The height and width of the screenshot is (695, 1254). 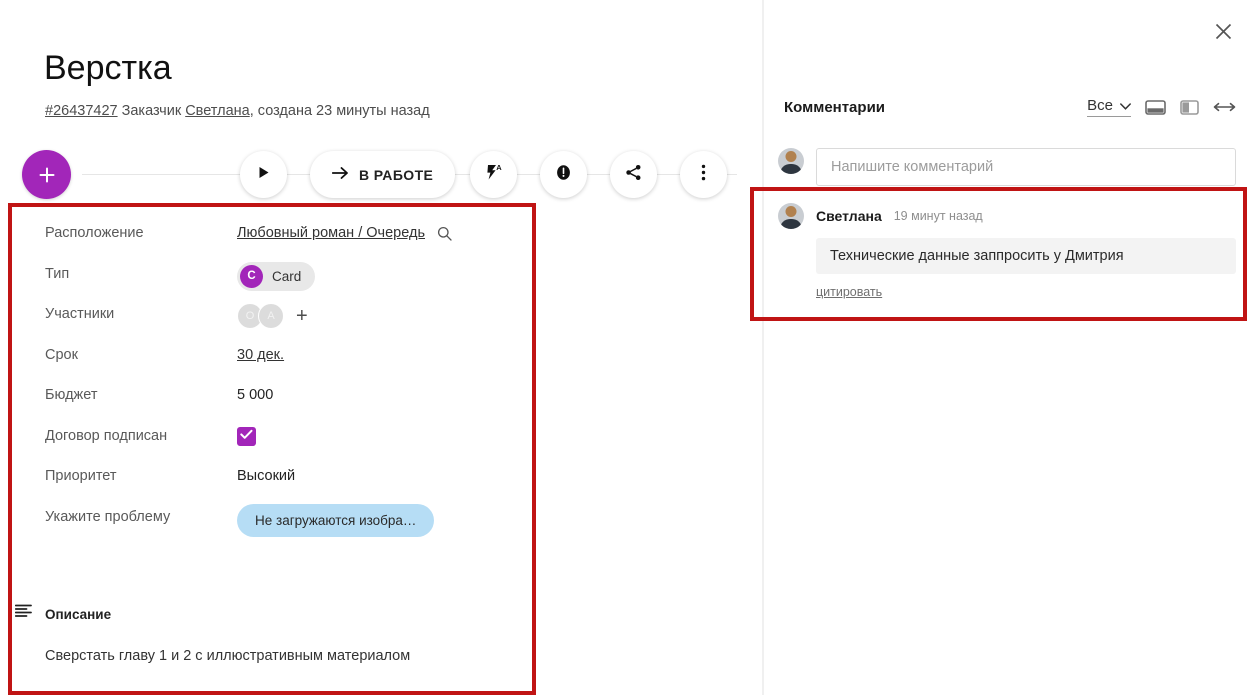 I want to click on field-value: О А +, so click(x=272, y=316).